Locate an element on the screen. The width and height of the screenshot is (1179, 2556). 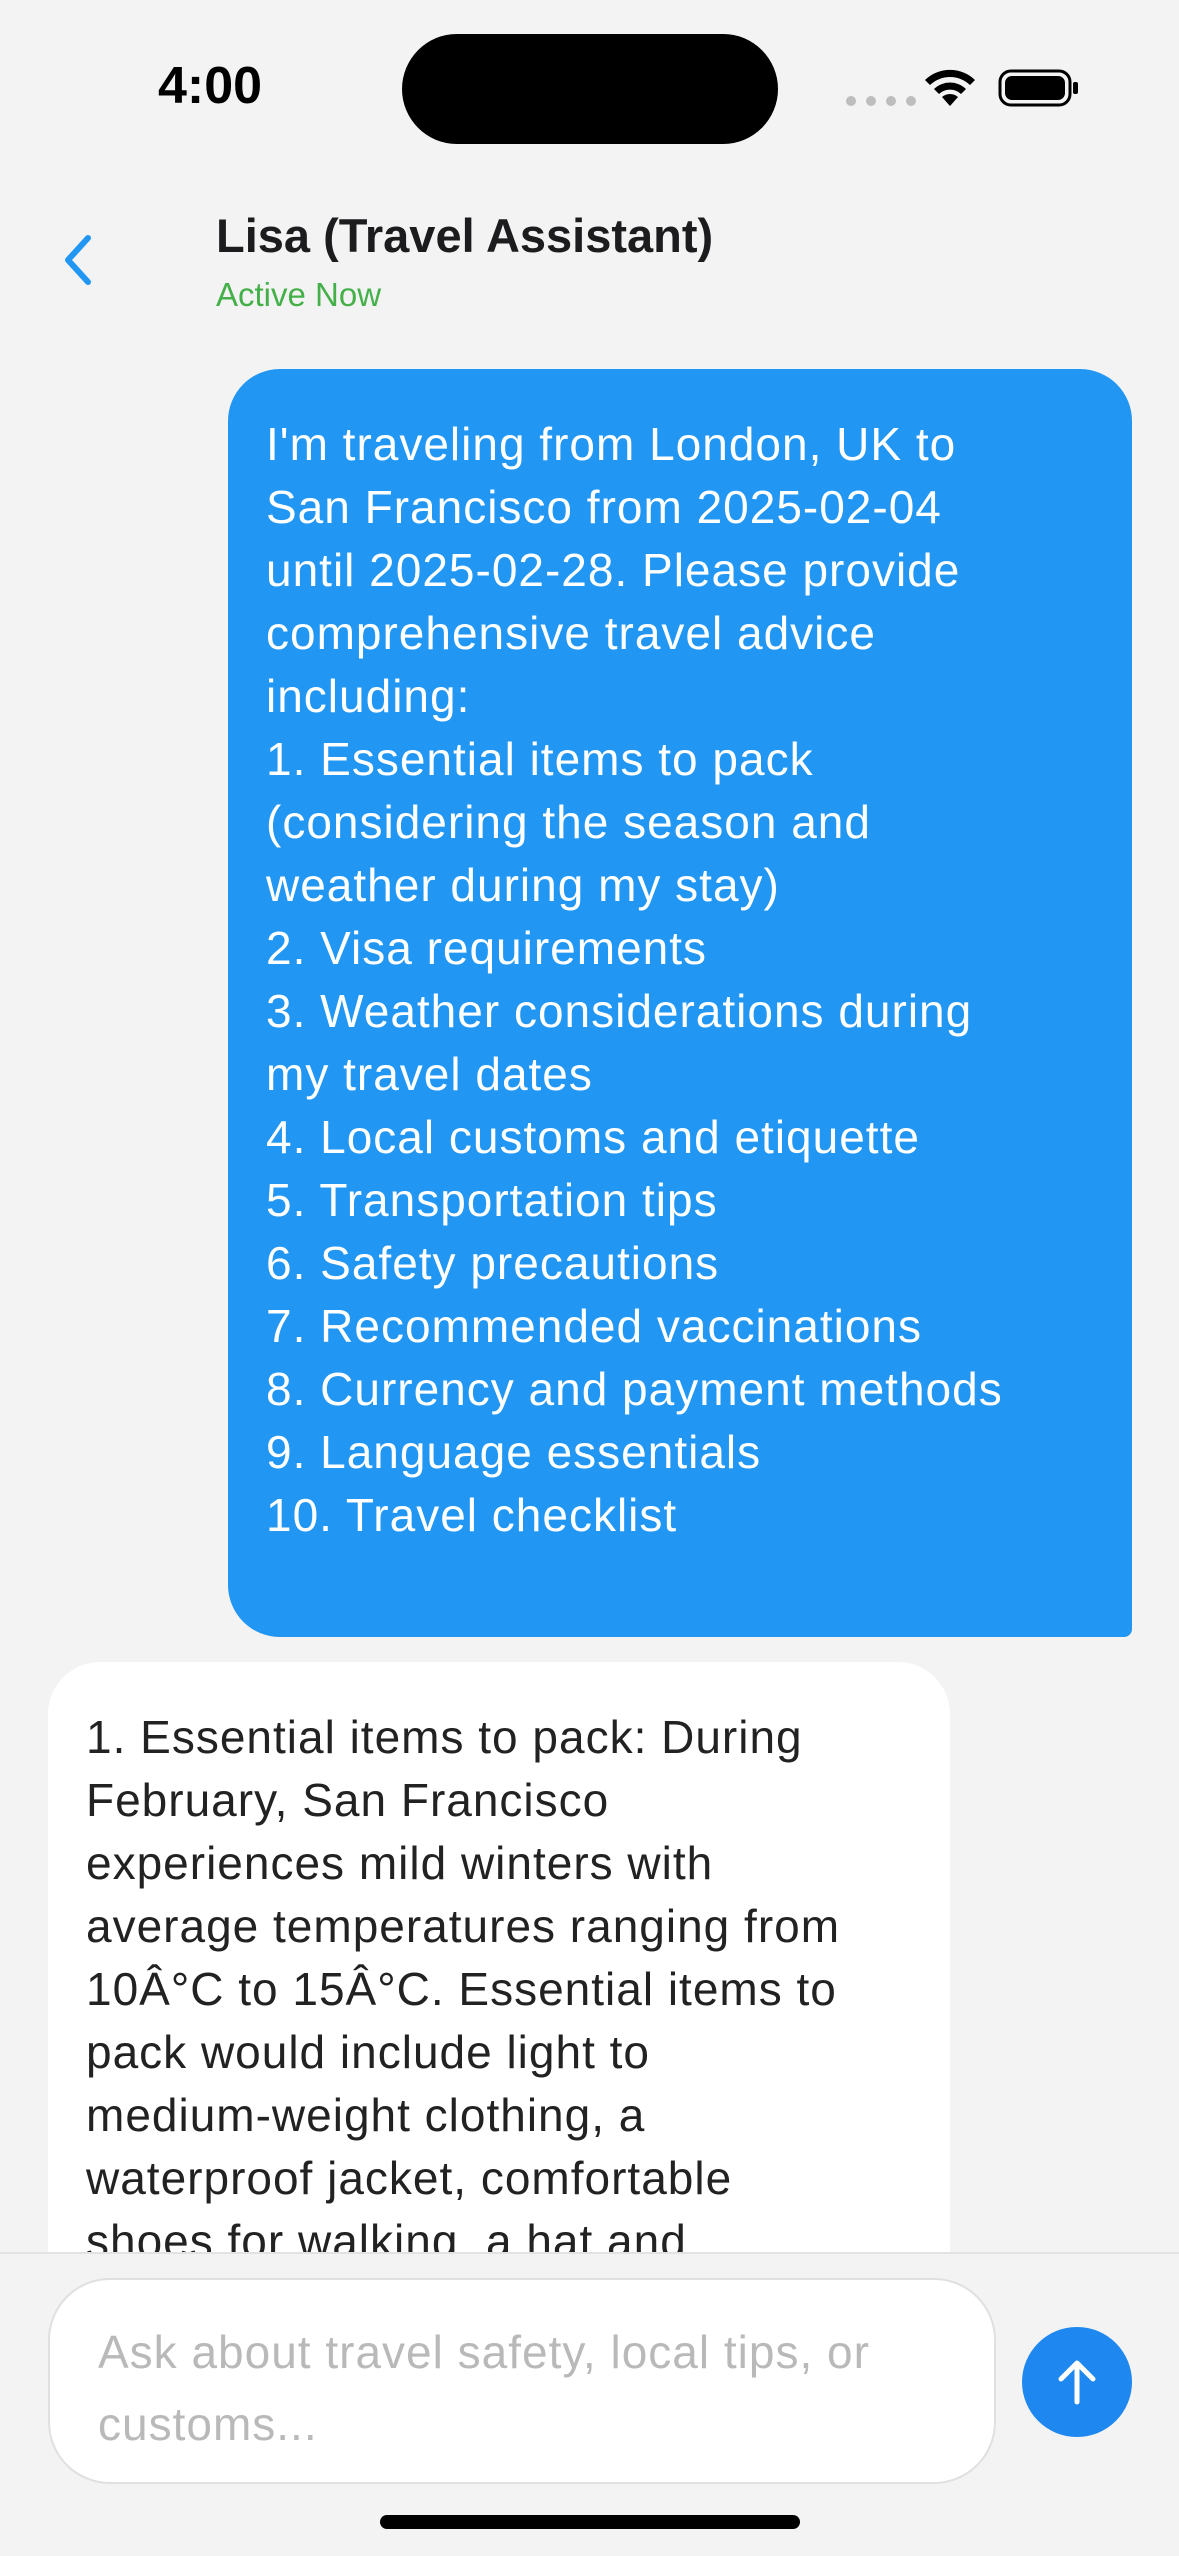
status-time: 4:00 is located at coordinates (210, 86).